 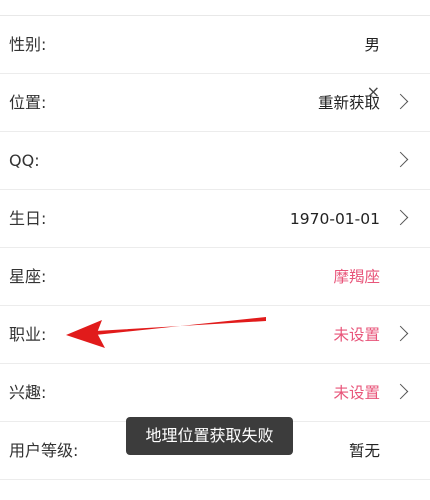 I want to click on row-gender: 性别: 男, so click(x=215, y=45).